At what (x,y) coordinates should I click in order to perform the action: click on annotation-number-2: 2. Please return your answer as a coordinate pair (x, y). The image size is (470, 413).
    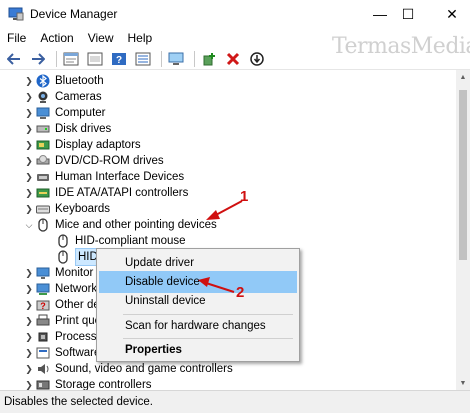
    Looking at the image, I should click on (240, 292).